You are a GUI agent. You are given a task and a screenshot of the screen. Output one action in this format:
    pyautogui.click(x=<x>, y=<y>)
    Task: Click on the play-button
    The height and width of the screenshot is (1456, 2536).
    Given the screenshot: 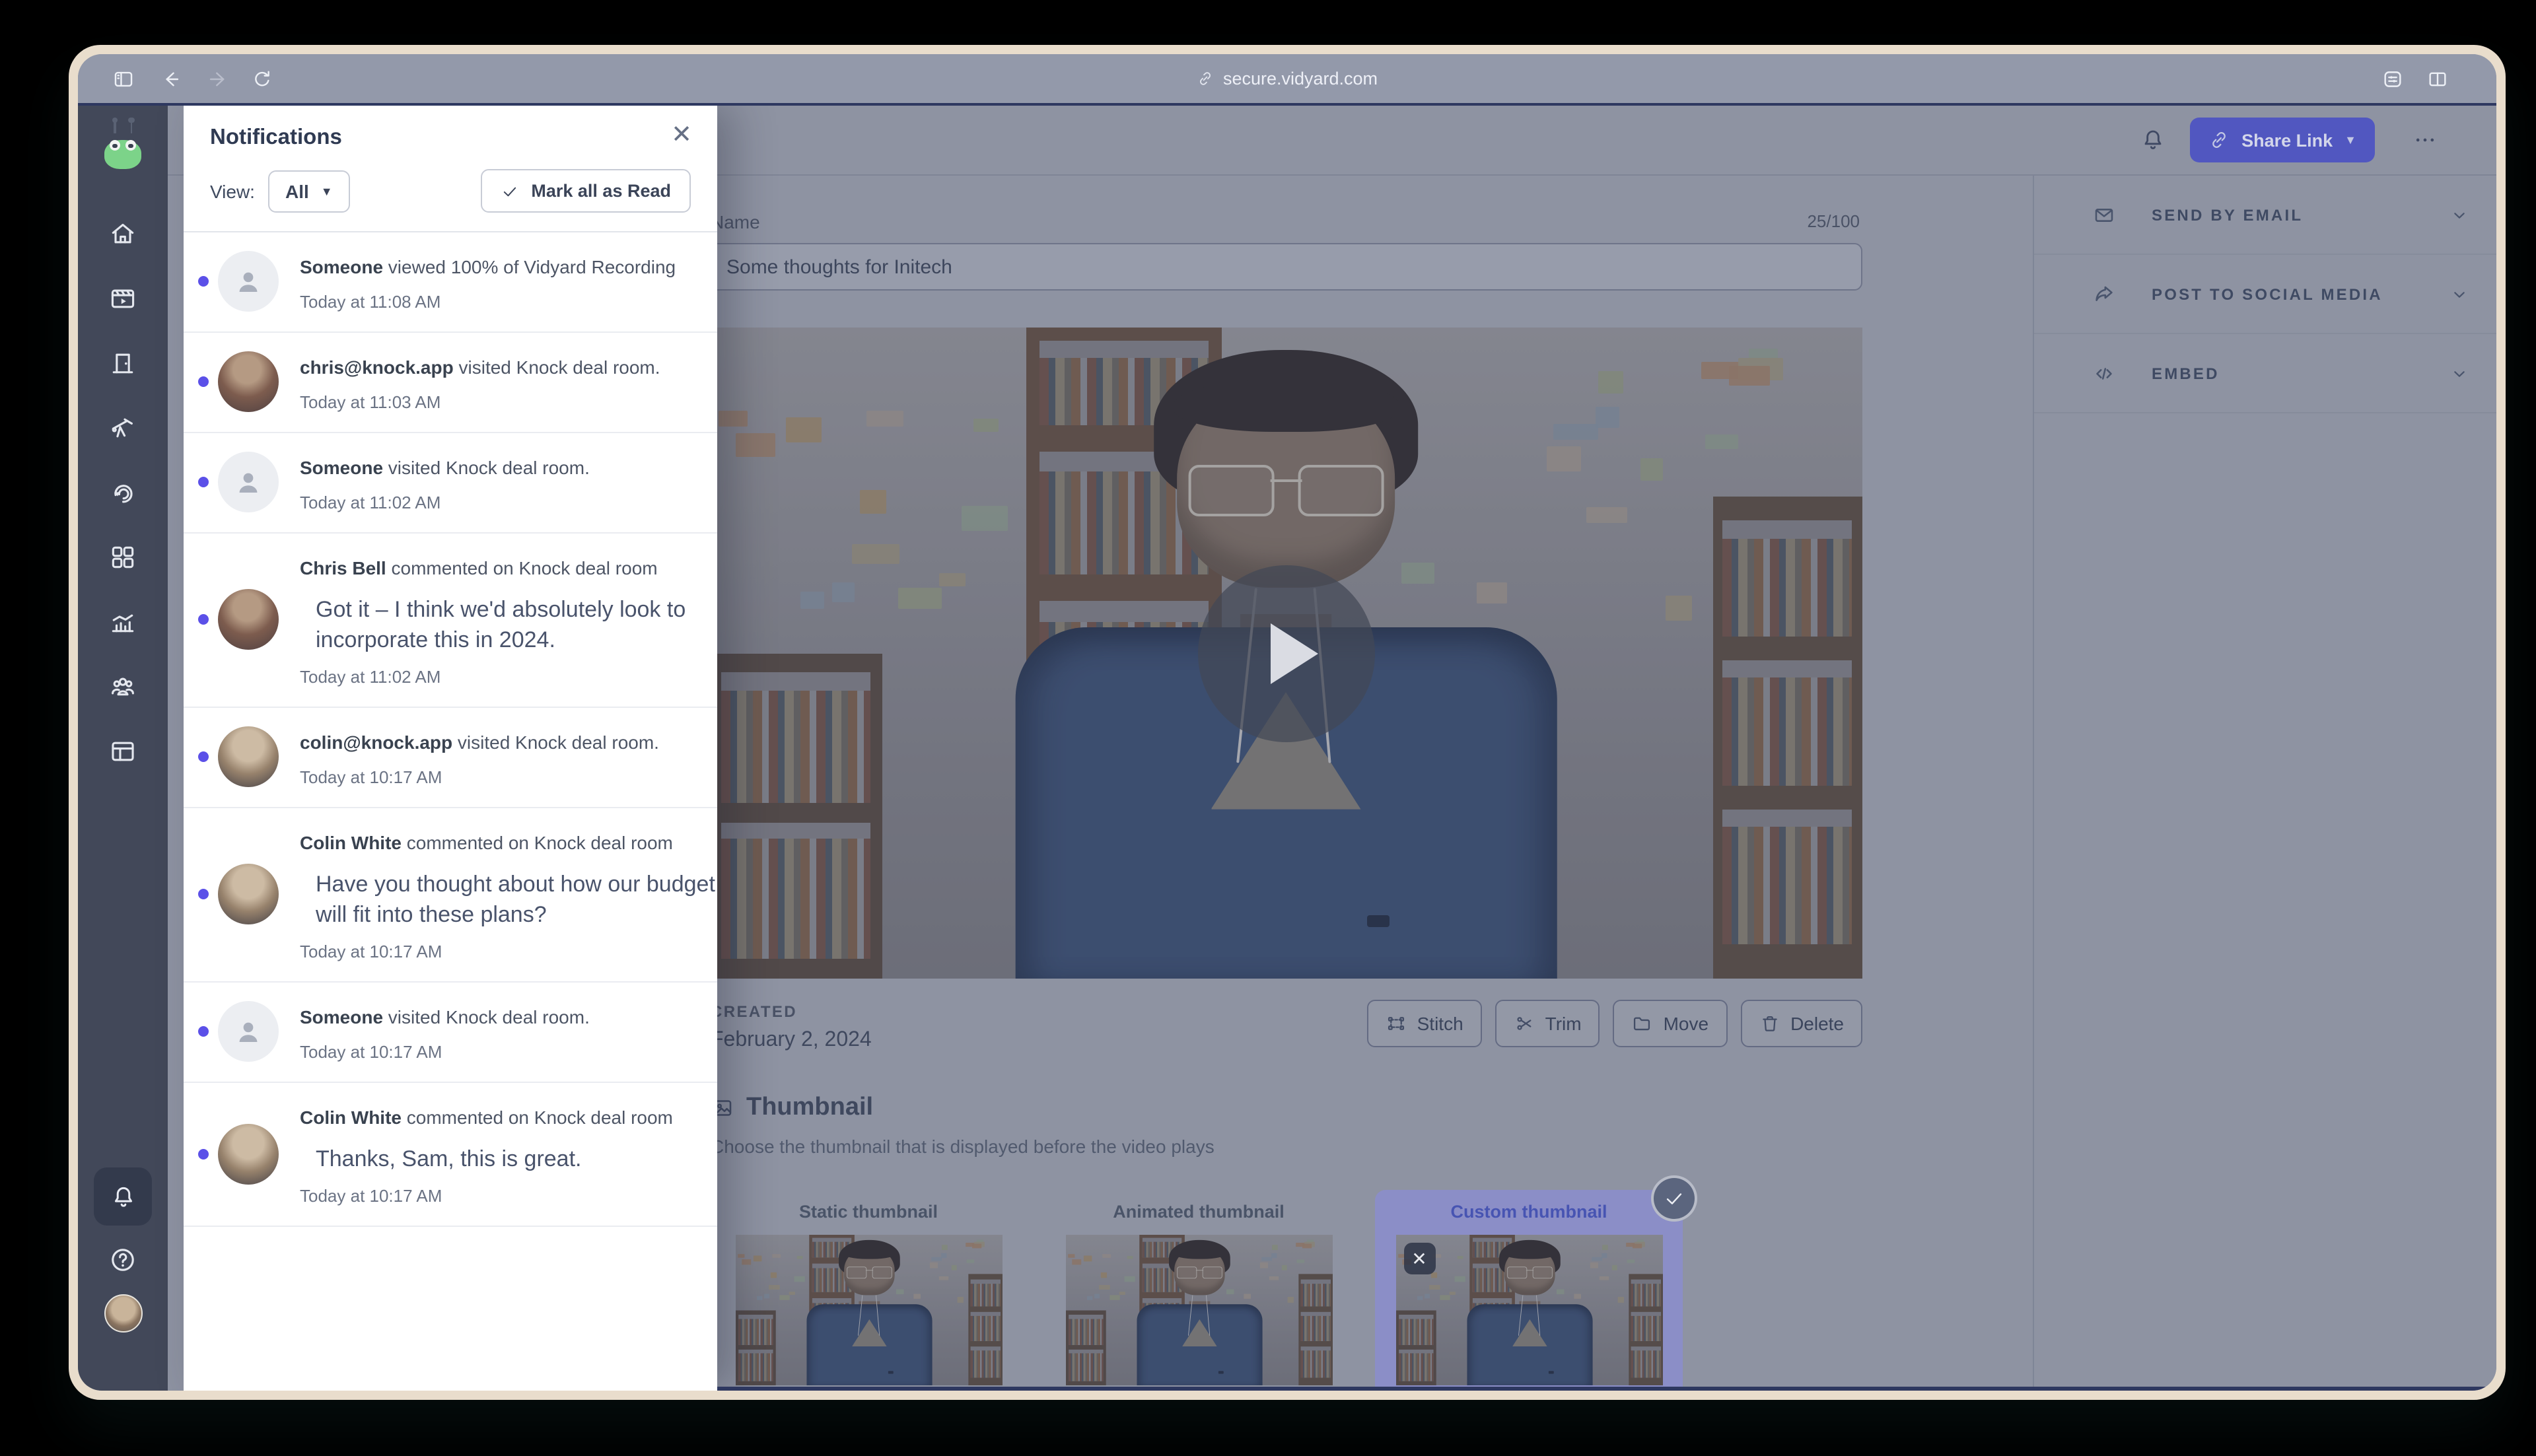 What is the action you would take?
    pyautogui.click(x=1285, y=653)
    